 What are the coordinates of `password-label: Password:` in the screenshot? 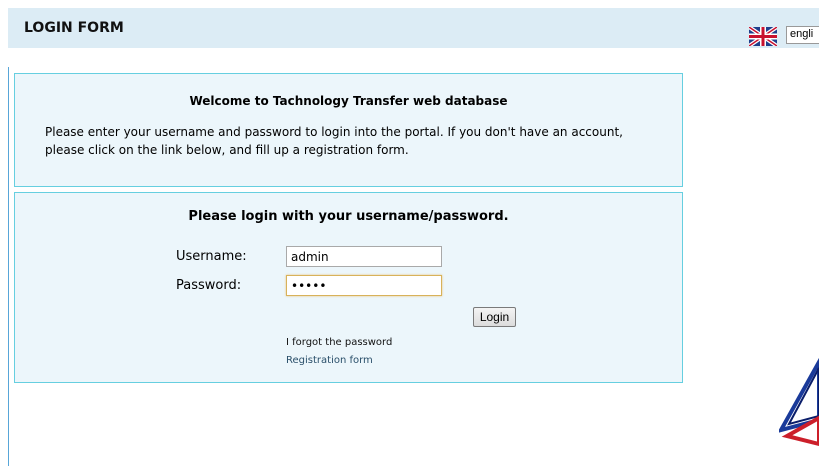 It's located at (209, 285).